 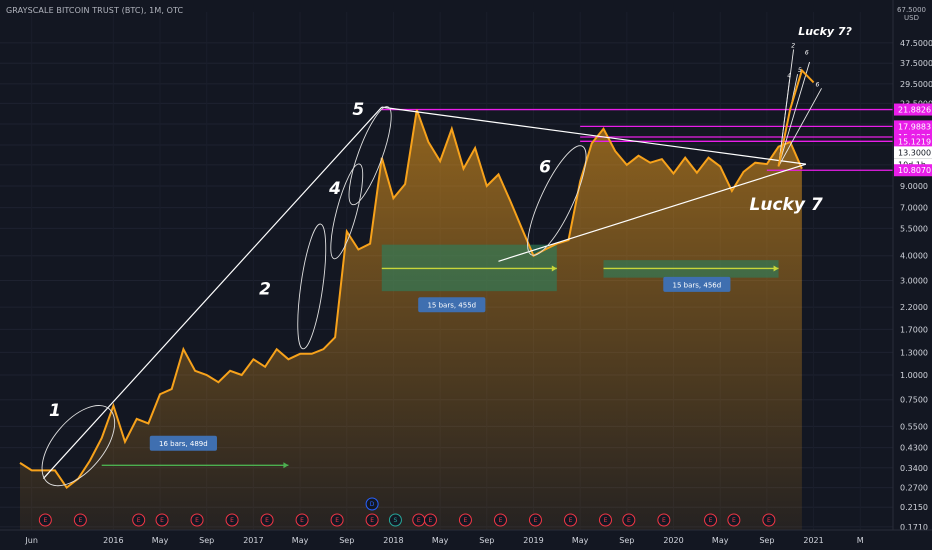 What do you see at coordinates (95, 10) in the screenshot?
I see `chart-title: GRAYSCALE BITCOIN TRUST (BTC), 1M, OTC` at bounding box center [95, 10].